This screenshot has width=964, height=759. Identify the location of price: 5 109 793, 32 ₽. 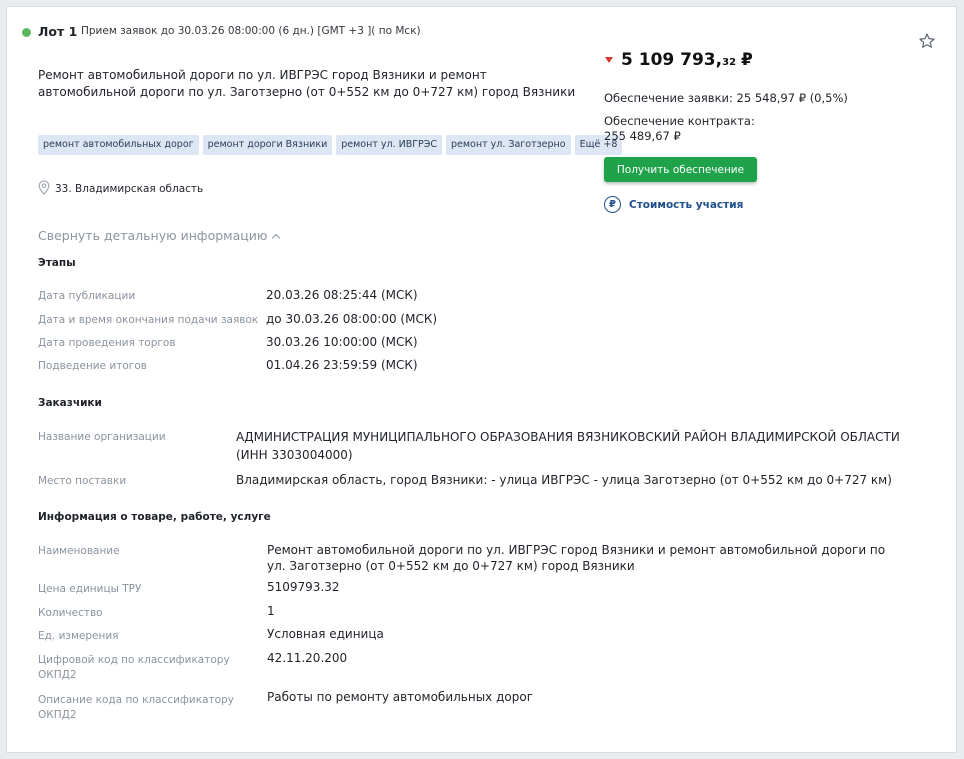
(679, 60).